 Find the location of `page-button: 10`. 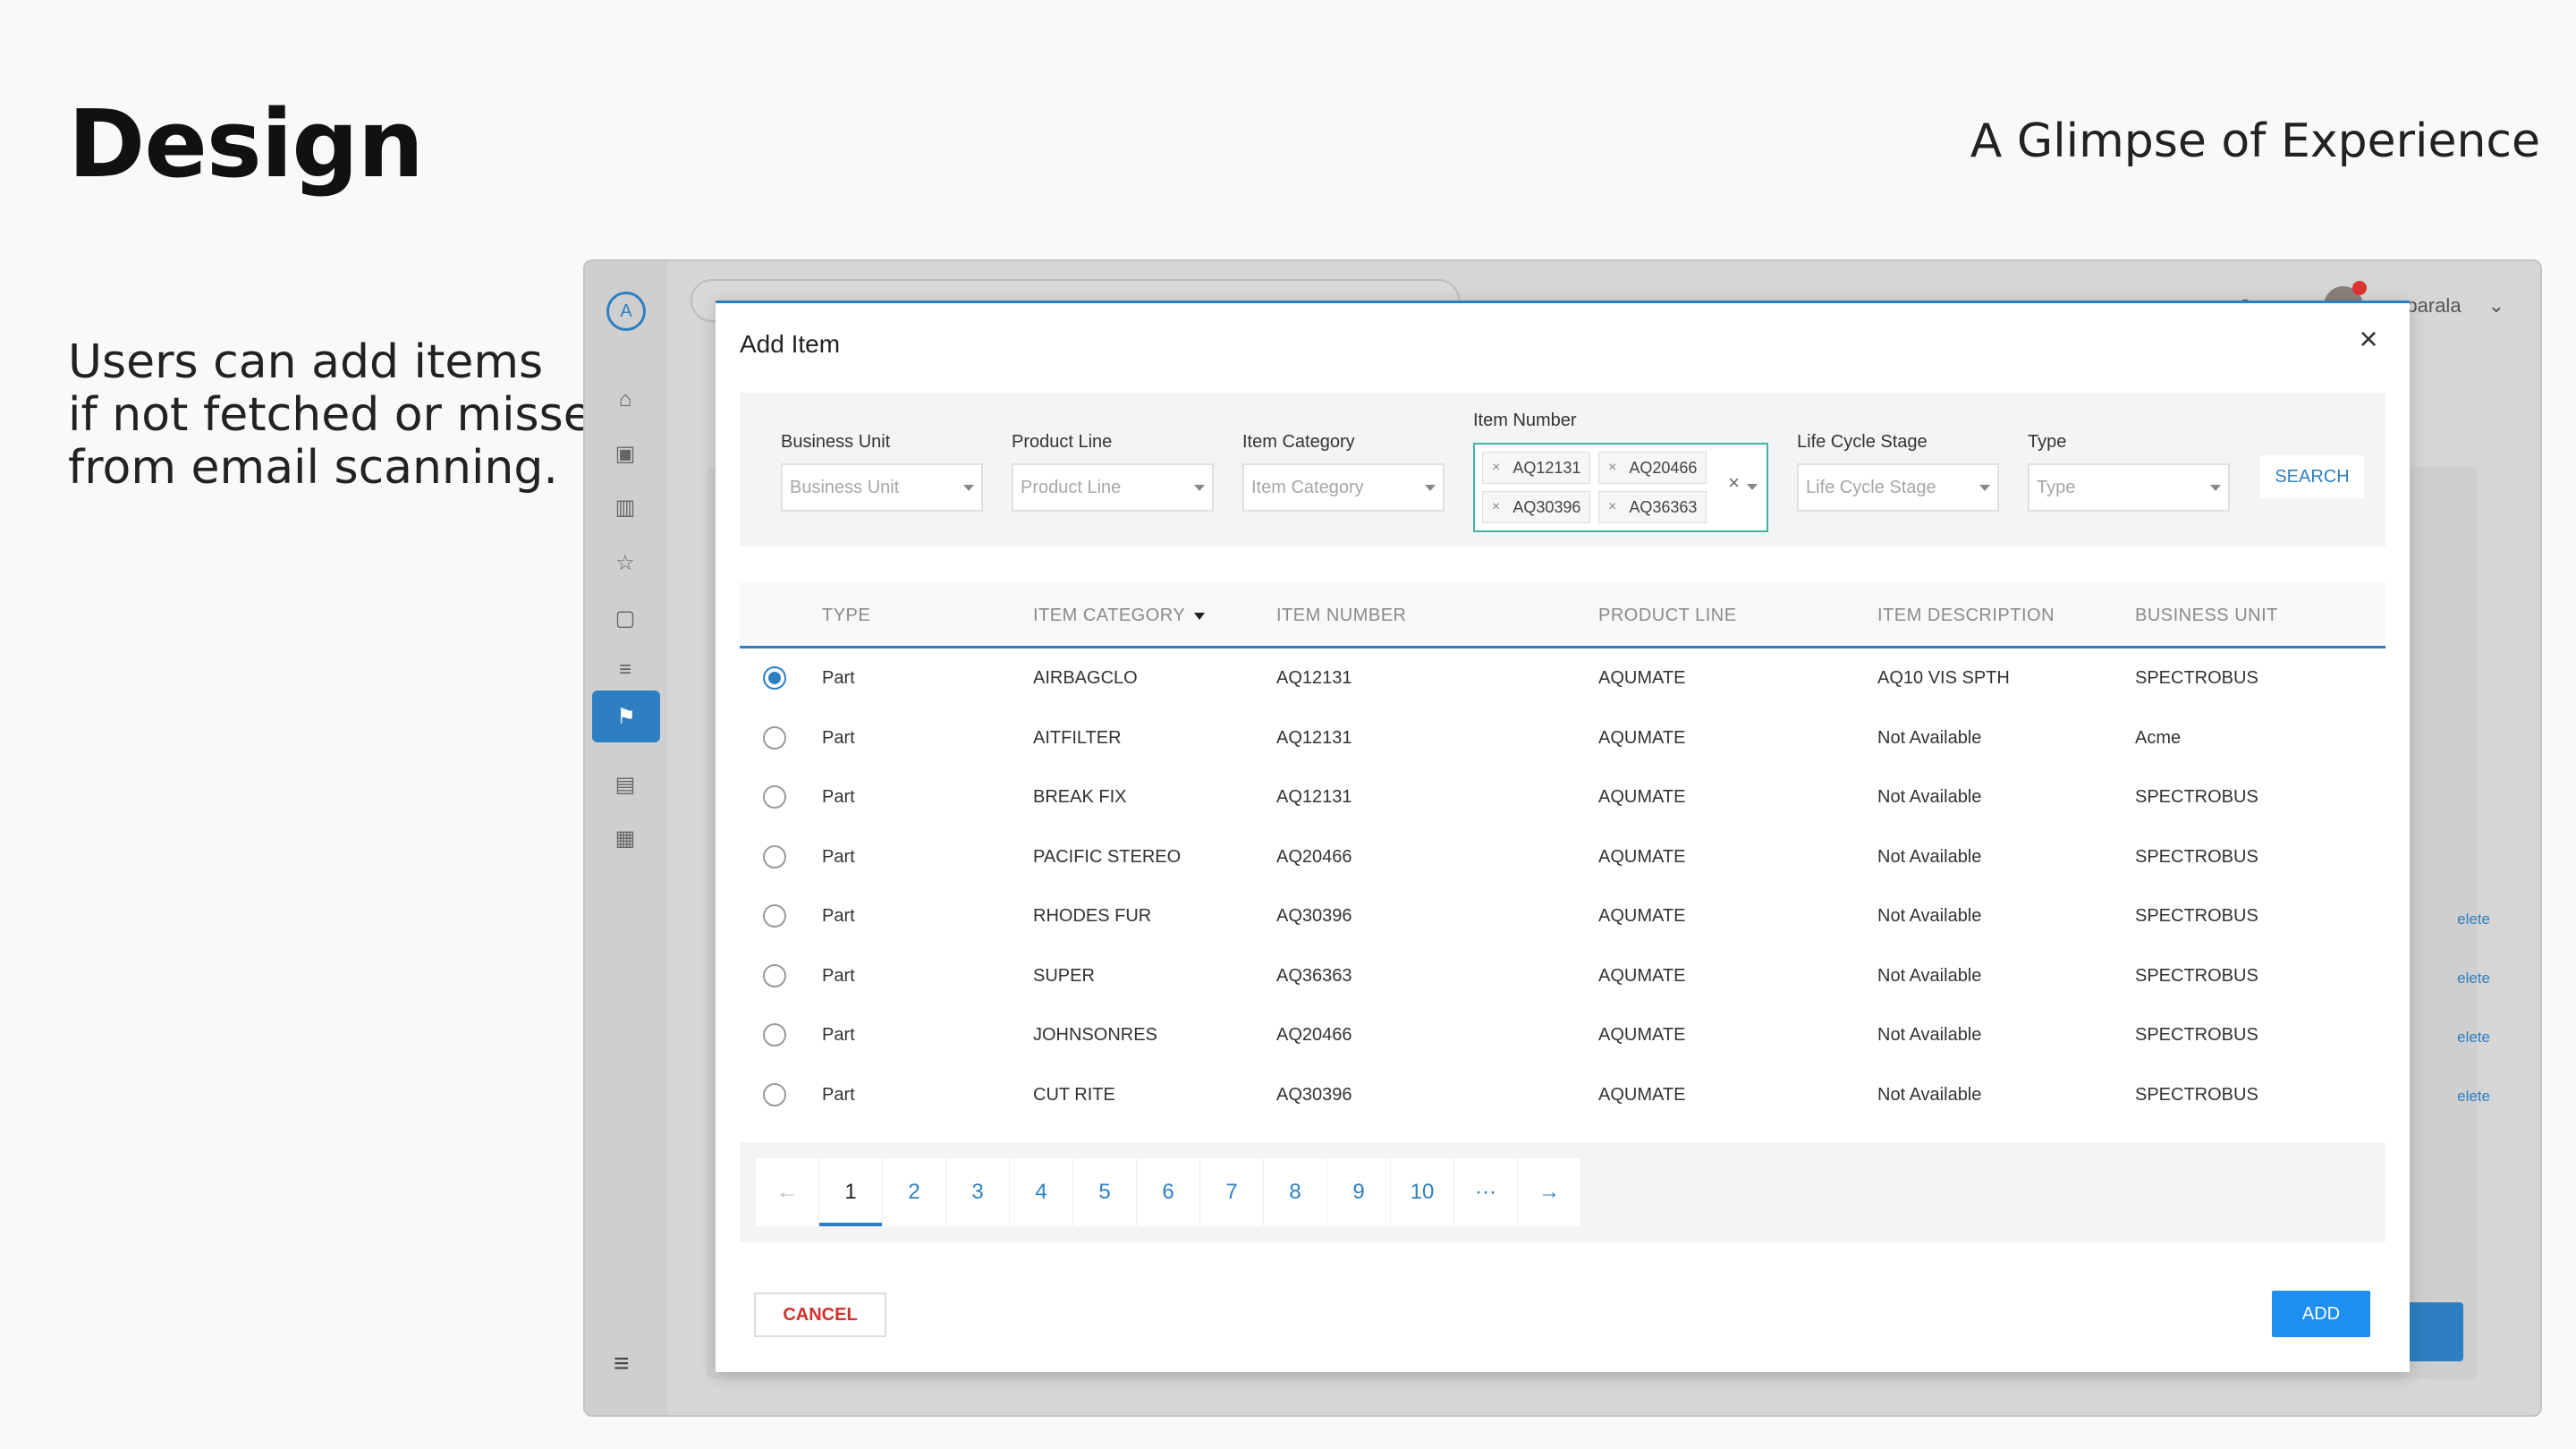

page-button: 10 is located at coordinates (1422, 1192).